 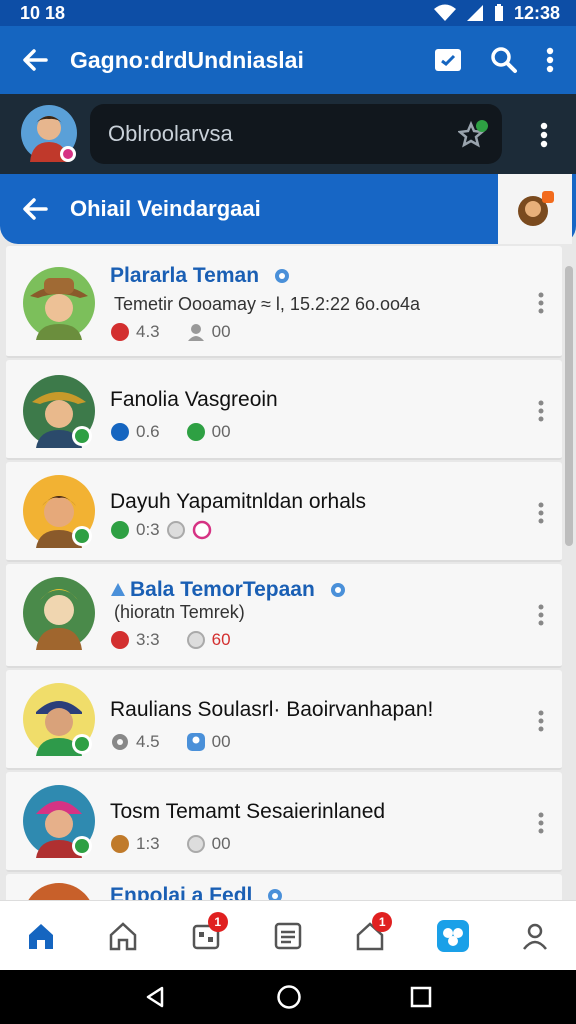 What do you see at coordinates (118, 590) in the screenshot?
I see `tag-icon` at bounding box center [118, 590].